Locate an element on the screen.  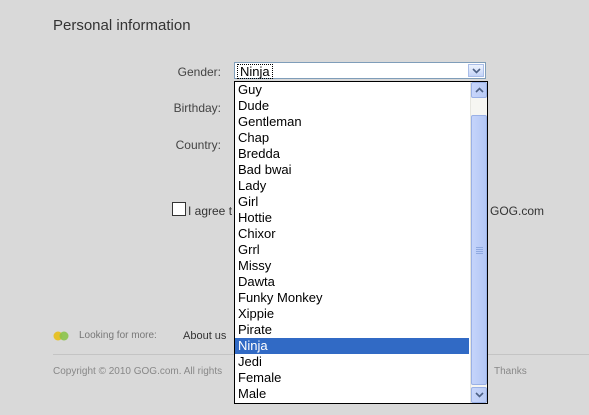
thanks-text: Thanks is located at coordinates (510, 371).